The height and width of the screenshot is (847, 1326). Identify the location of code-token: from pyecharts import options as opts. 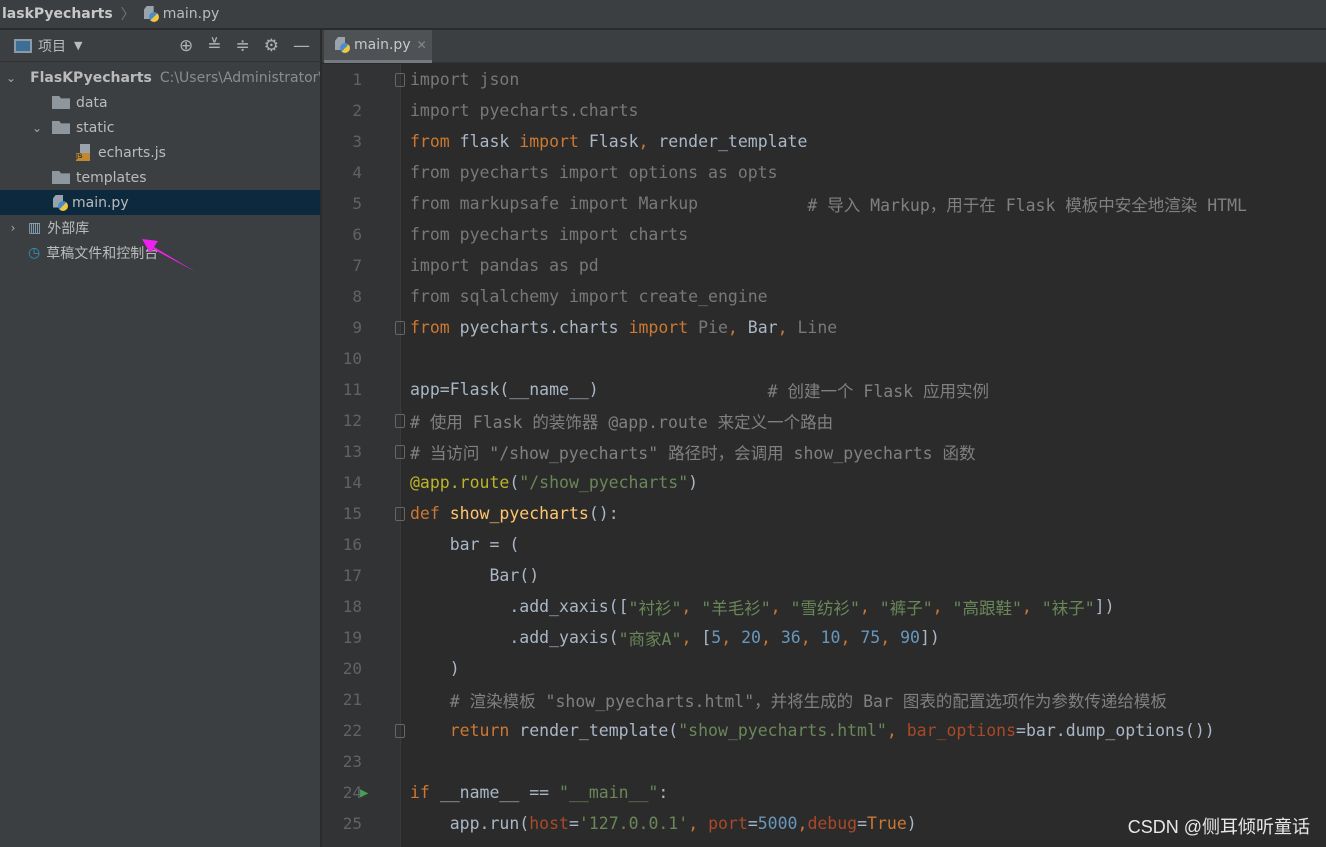
(594, 172).